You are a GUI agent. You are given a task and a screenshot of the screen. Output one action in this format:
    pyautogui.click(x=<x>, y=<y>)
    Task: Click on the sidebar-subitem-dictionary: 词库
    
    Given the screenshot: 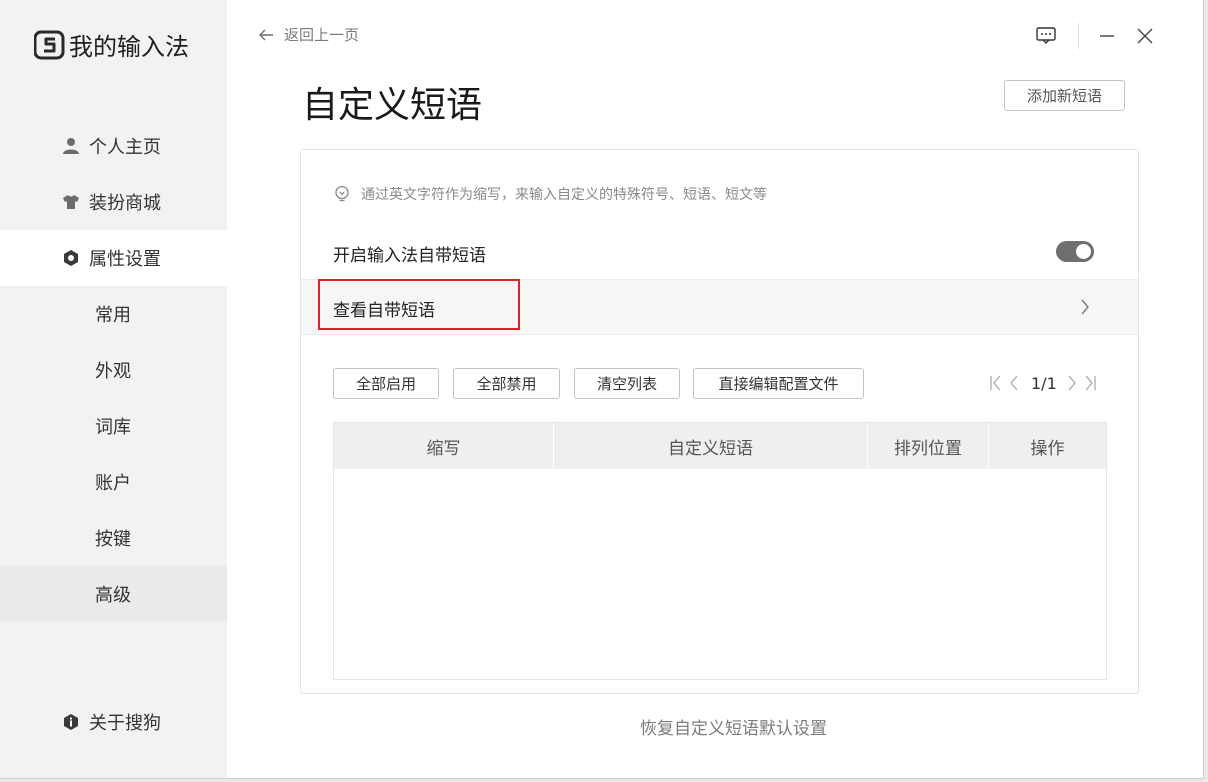 What is the action you would take?
    pyautogui.click(x=113, y=426)
    